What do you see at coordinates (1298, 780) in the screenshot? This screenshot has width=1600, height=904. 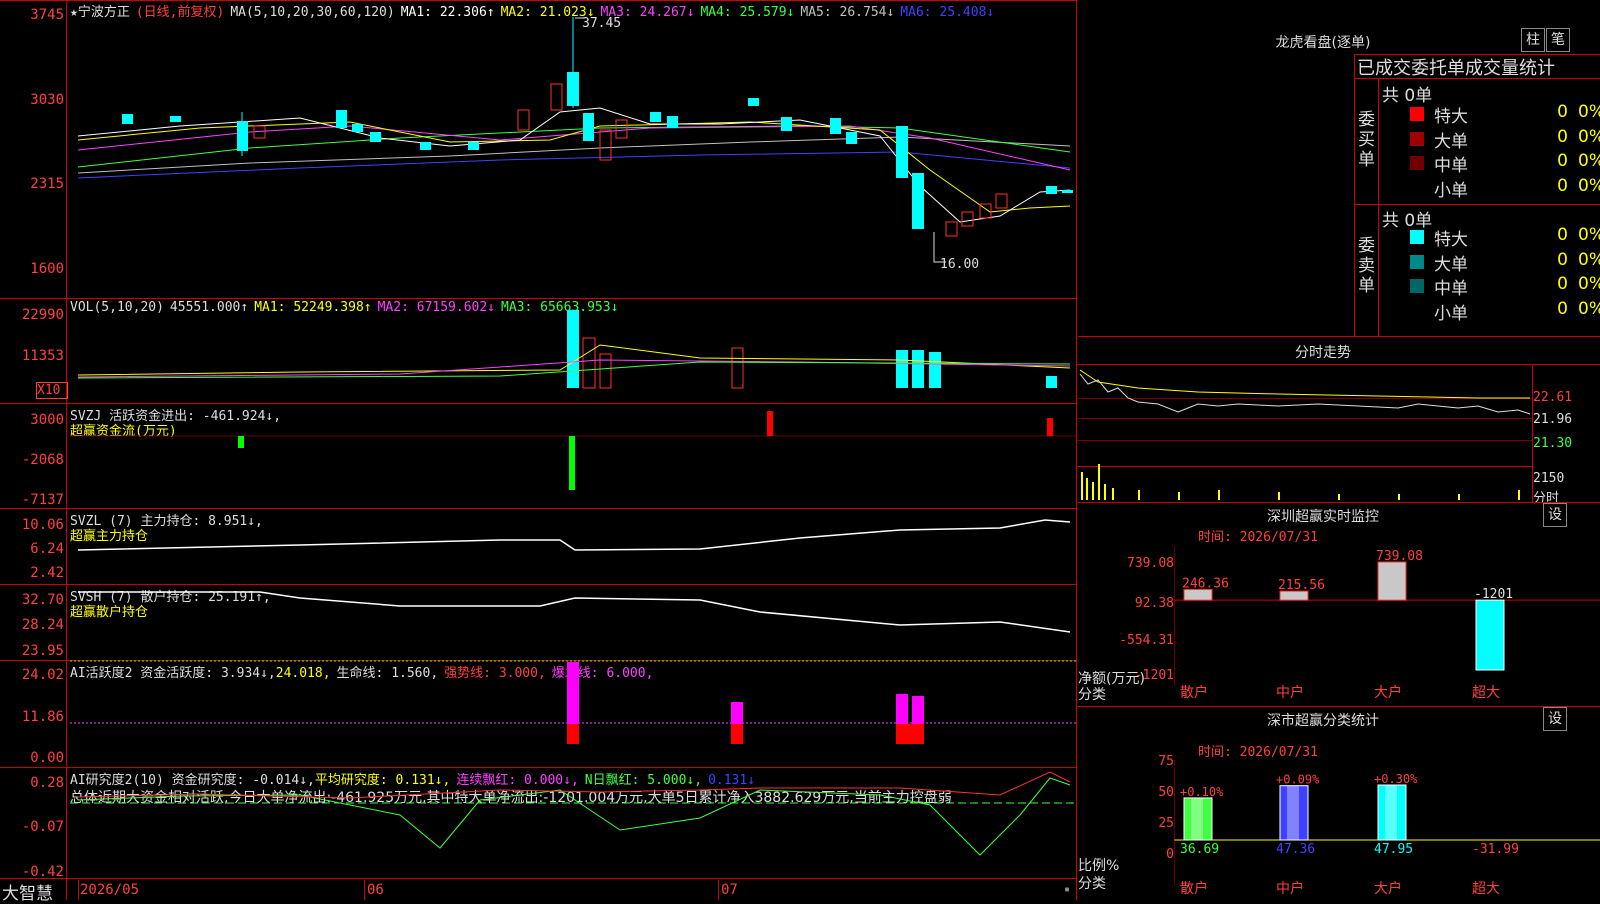 I see `classify-bar-top-label: +0.09%` at bounding box center [1298, 780].